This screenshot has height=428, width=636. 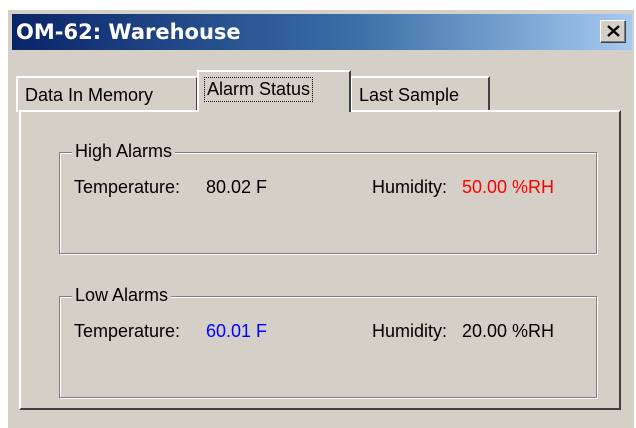 What do you see at coordinates (410, 187) in the screenshot?
I see `high-humidity-label: Humidity:` at bounding box center [410, 187].